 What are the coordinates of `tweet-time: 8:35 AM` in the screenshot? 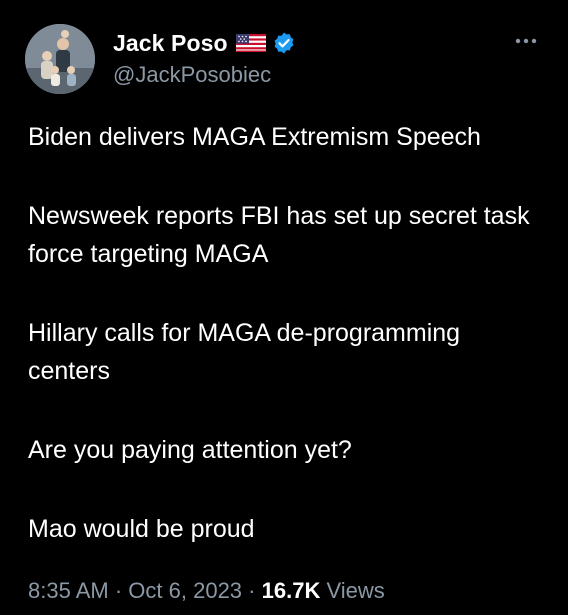 It's located at (68, 590).